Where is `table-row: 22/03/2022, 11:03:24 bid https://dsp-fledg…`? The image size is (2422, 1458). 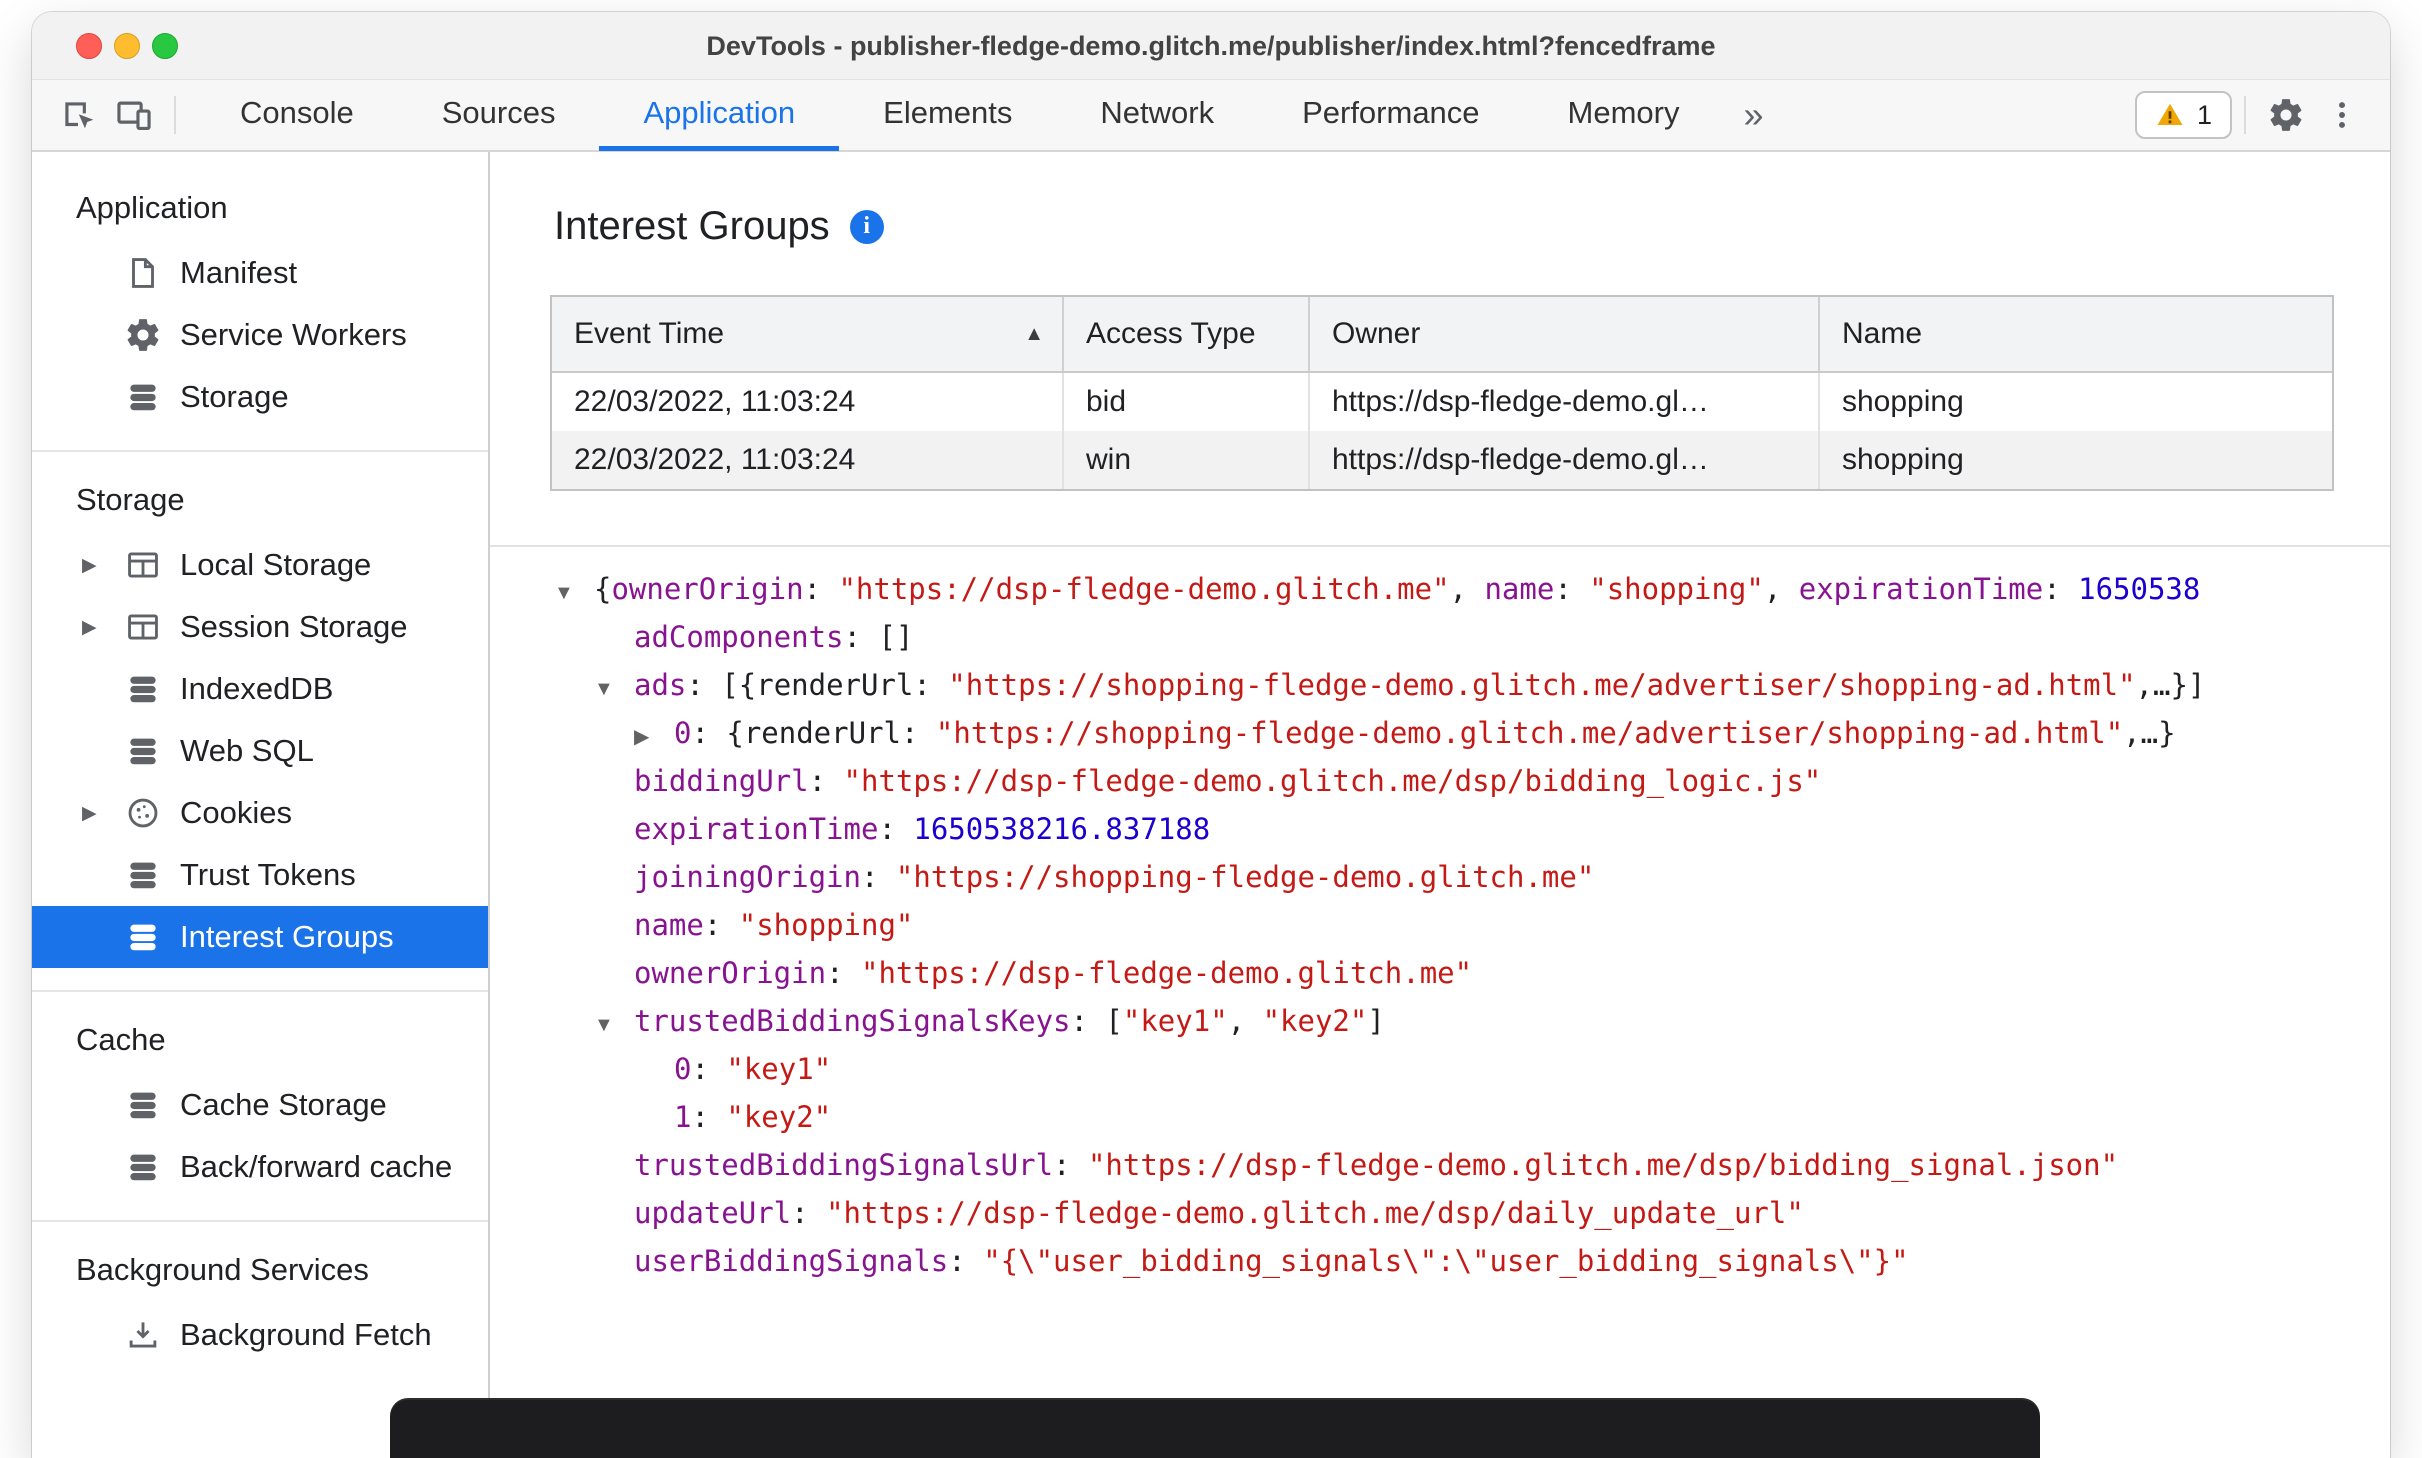 table-row: 22/03/2022, 11:03:24 bid https://dsp-fledg… is located at coordinates (1442, 402).